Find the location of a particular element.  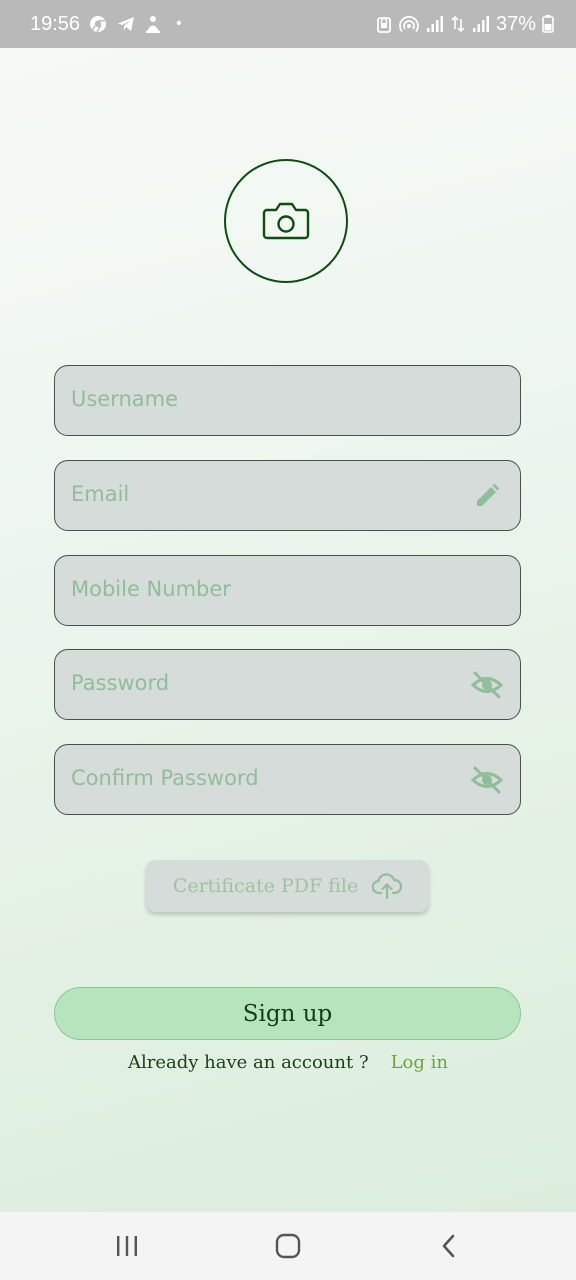

back-icon is located at coordinates (449, 1246).